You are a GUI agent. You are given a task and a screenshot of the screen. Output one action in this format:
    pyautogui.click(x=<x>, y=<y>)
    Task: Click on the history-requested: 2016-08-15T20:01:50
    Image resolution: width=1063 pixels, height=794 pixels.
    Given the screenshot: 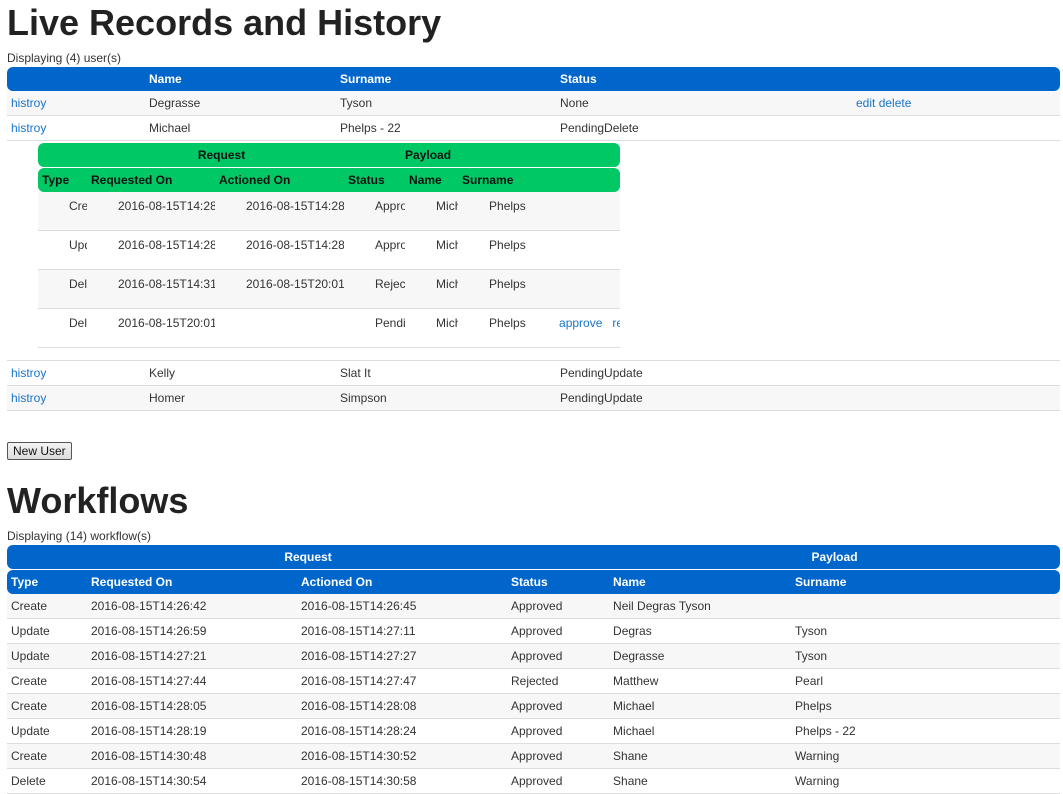 What is the action you would take?
    pyautogui.click(x=151, y=328)
    